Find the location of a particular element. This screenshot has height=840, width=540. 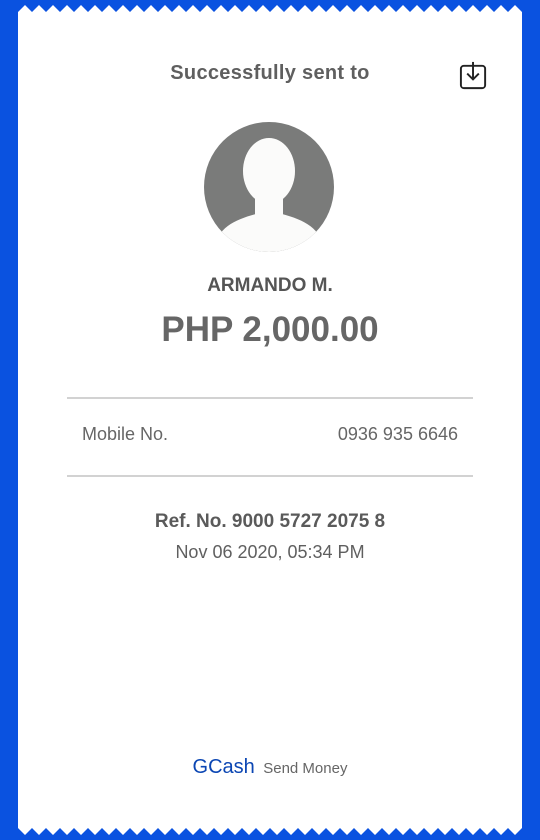

mobile-label: Mobile No. is located at coordinates (125, 434).